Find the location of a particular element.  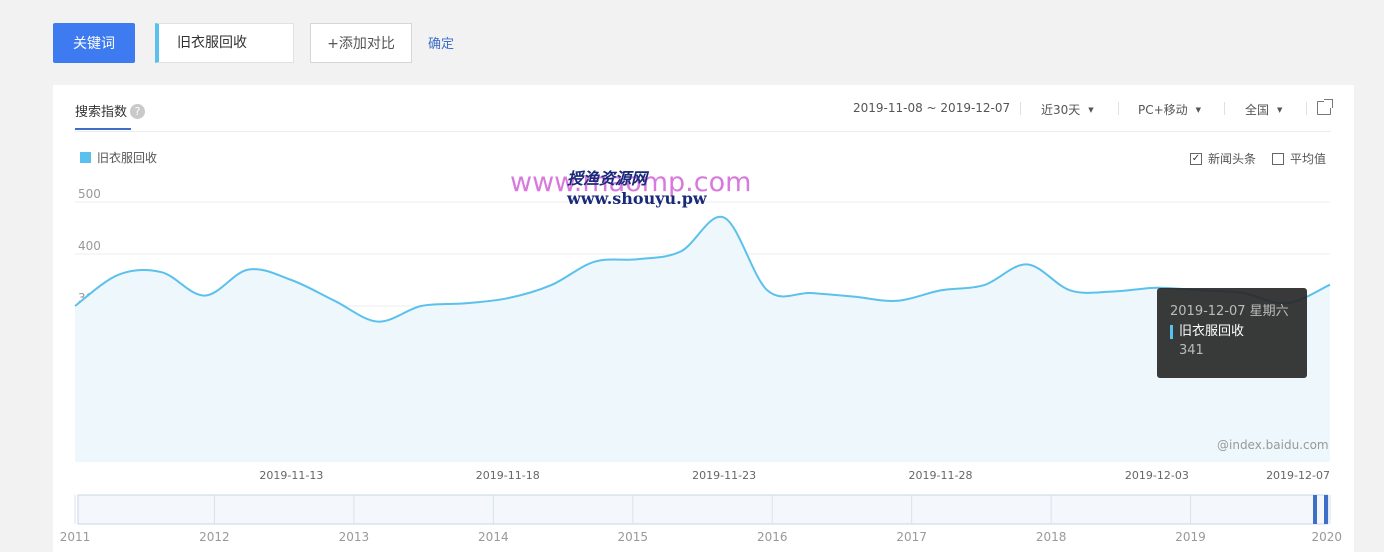

overview-year-label: 2014 is located at coordinates (493, 537).